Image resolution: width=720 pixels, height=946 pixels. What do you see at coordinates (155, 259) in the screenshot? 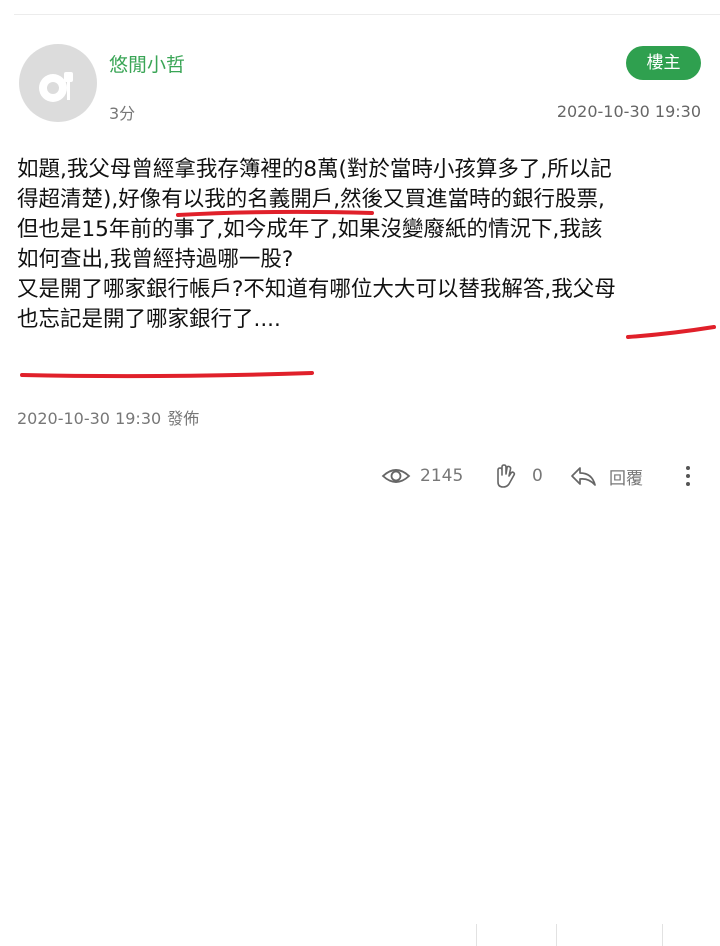
I see `content-line: 如何查出,我曾經持過哪一股?` at bounding box center [155, 259].